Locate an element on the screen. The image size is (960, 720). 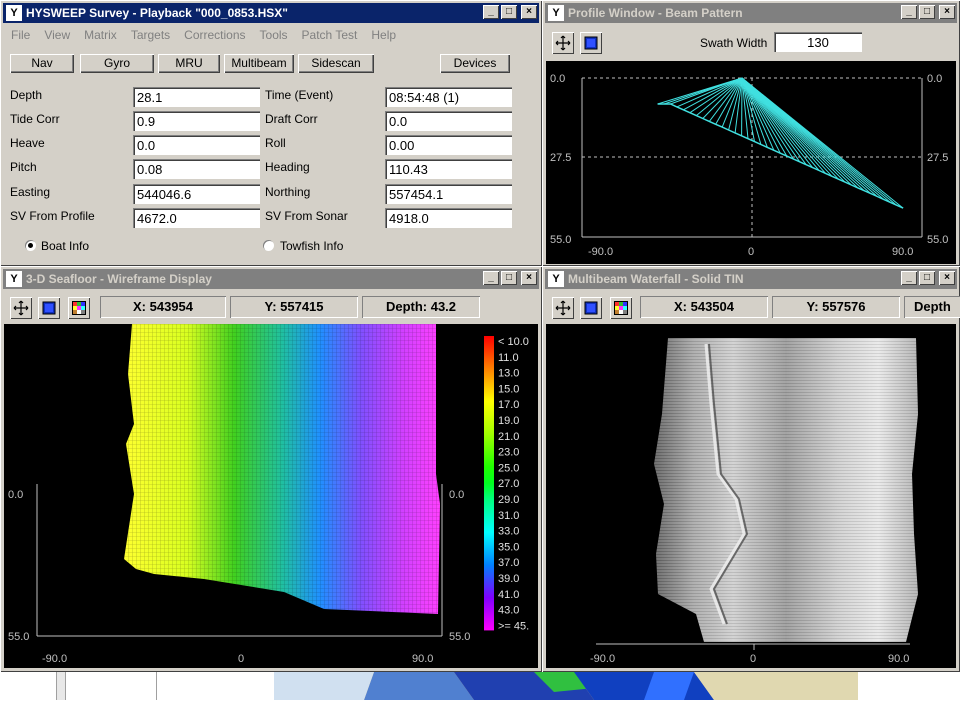
multibeam-button: Multibeam is located at coordinates (259, 63).